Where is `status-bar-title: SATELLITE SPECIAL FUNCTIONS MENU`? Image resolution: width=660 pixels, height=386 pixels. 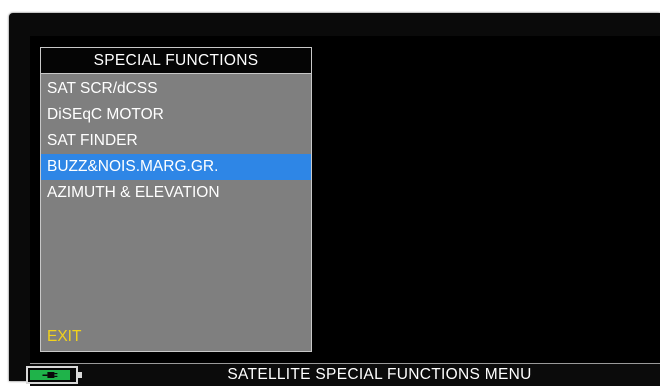
status-bar-title: SATELLITE SPECIAL FUNCTIONS MENU is located at coordinates (379, 374).